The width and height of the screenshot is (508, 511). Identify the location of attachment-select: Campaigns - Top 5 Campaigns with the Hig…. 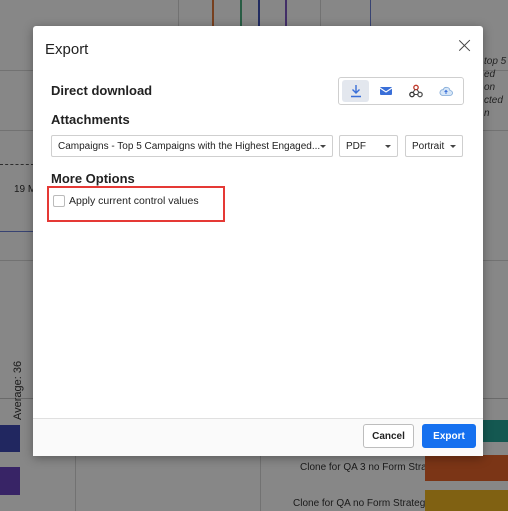
(192, 146).